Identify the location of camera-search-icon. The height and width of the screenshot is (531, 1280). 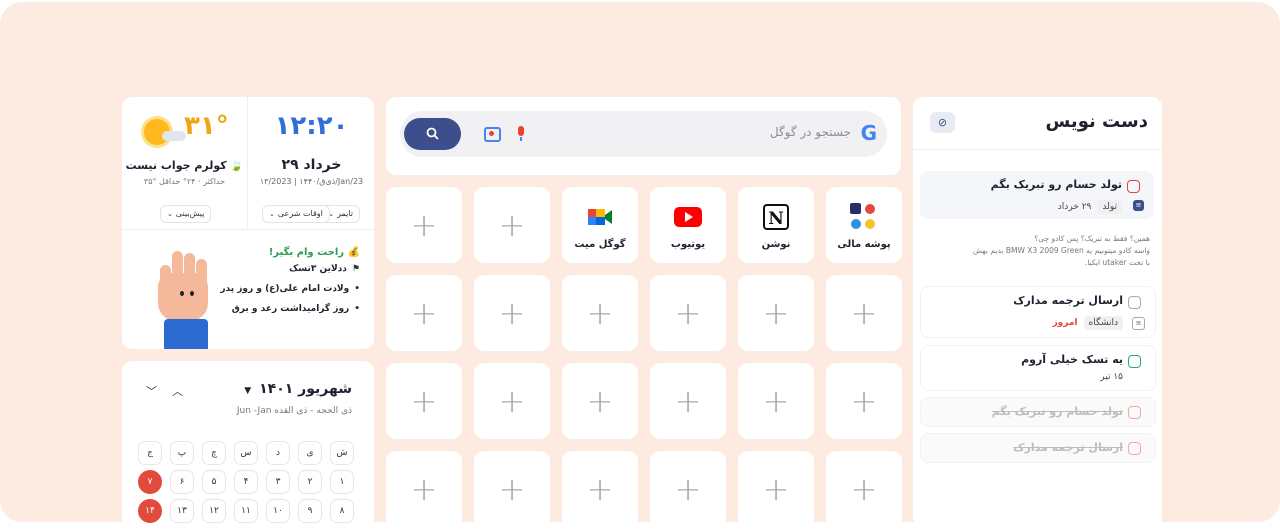
(492, 134).